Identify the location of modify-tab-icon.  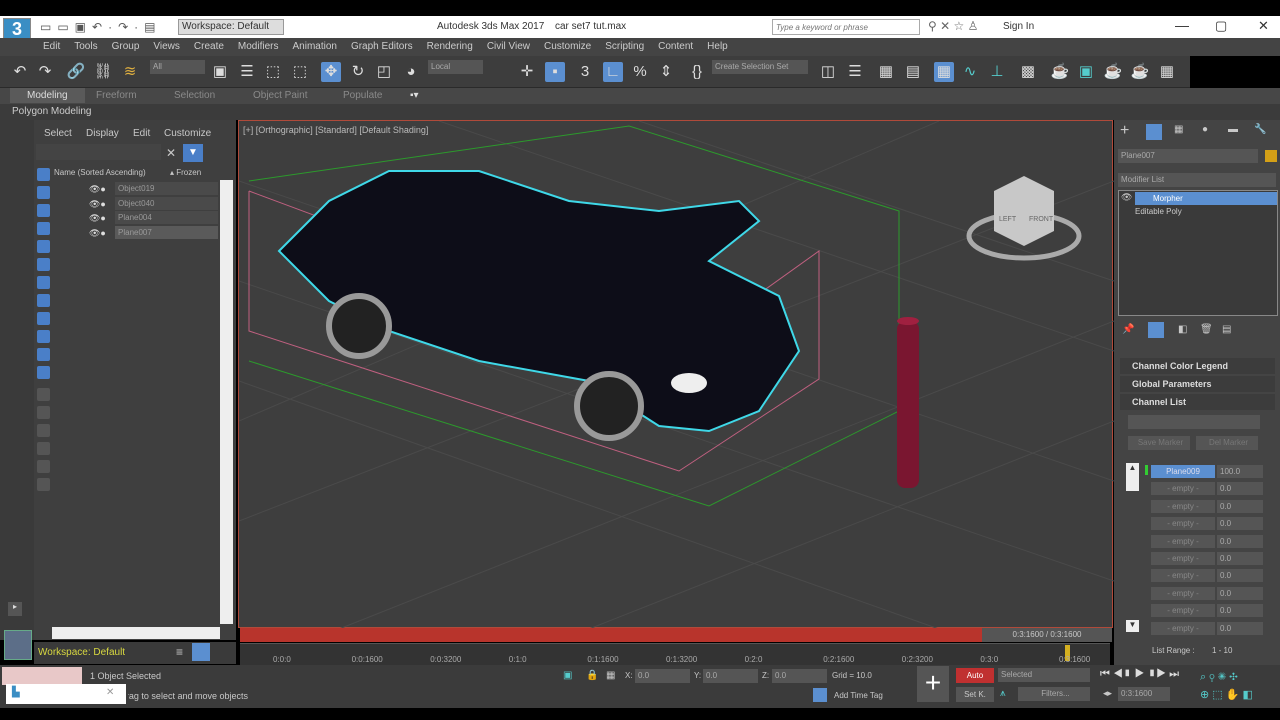
(1154, 132).